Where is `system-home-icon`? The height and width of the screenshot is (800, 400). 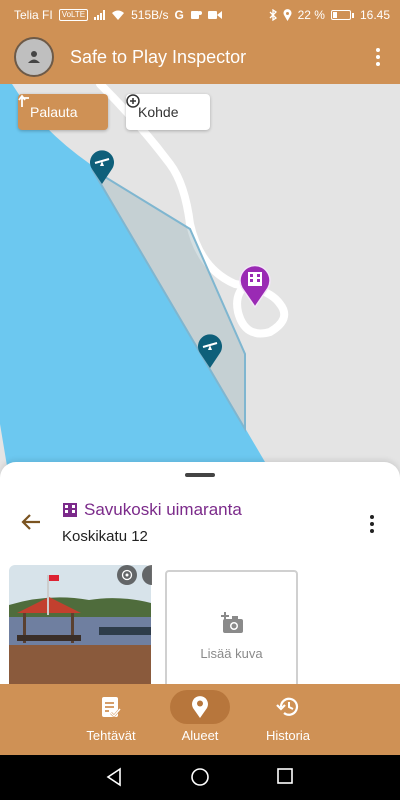 system-home-icon is located at coordinates (200, 779).